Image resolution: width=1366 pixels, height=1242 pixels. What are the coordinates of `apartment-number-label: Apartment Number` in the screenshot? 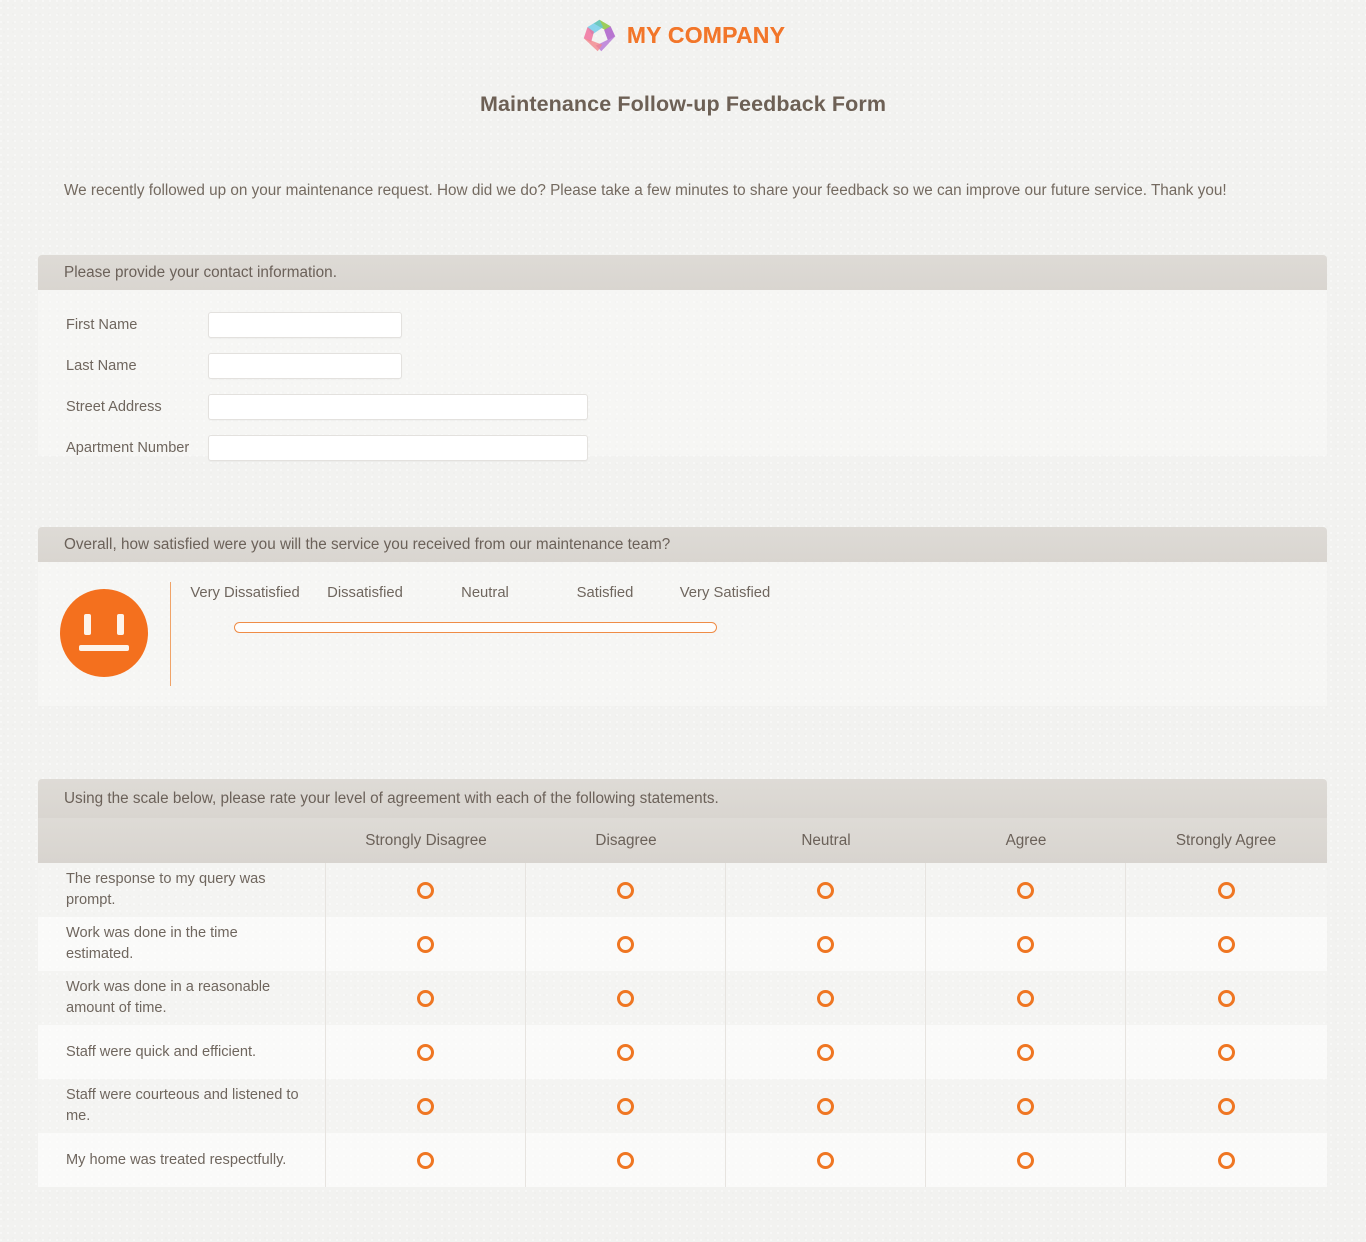 It's located at (128, 447).